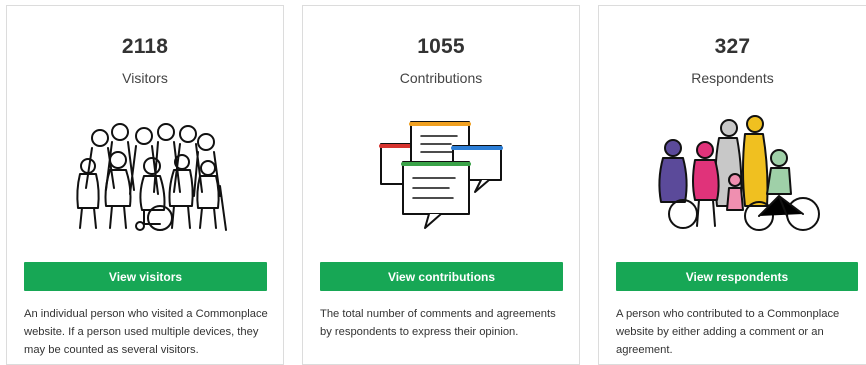  I want to click on respondents-label: Respondents, so click(732, 78).